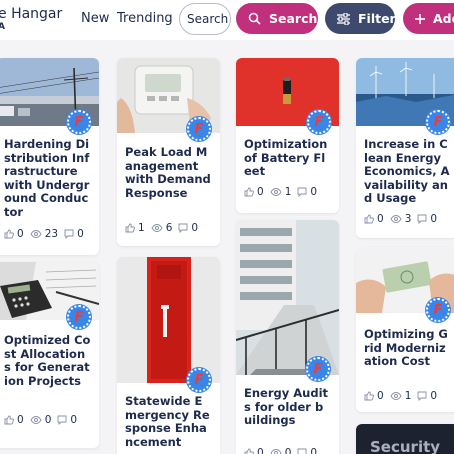 The width and height of the screenshot is (454, 454). I want to click on view-count: 6, so click(169, 228).